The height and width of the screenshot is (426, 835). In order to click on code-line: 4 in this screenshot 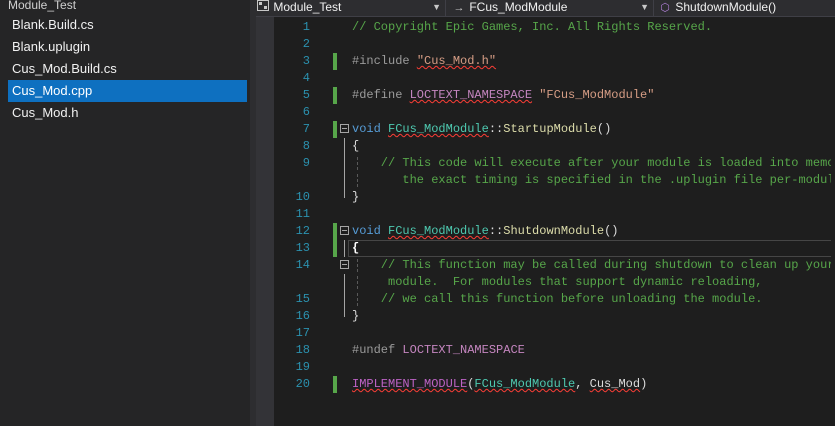, I will do `click(545, 78)`.